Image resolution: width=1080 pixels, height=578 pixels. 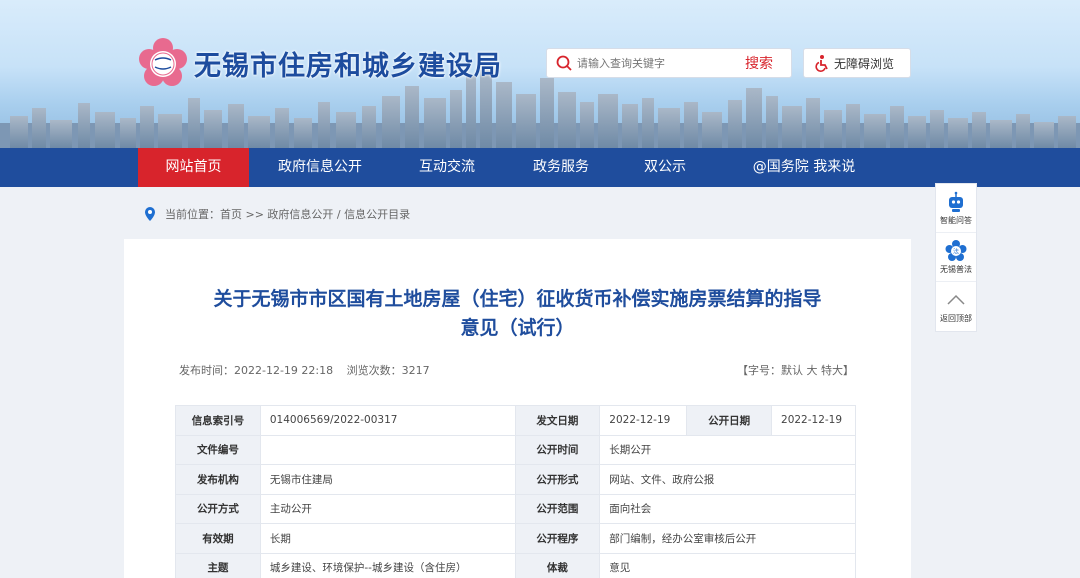 I want to click on back-to-top-button: 返回顶部, so click(x=956, y=306).